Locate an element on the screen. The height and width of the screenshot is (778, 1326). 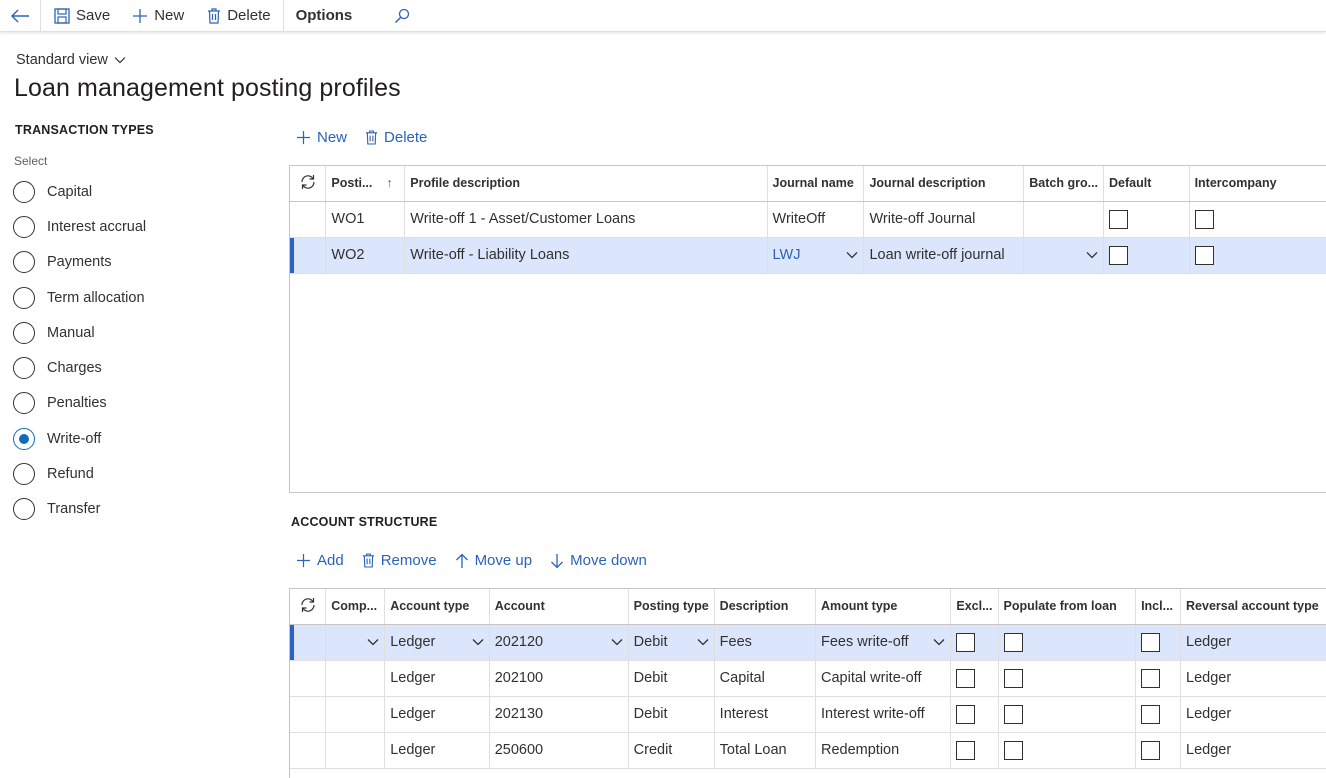
search-button is located at coordinates (395, 16).